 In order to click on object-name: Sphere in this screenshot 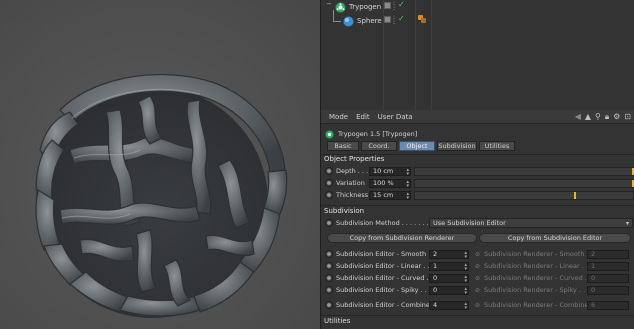, I will do `click(369, 21)`.